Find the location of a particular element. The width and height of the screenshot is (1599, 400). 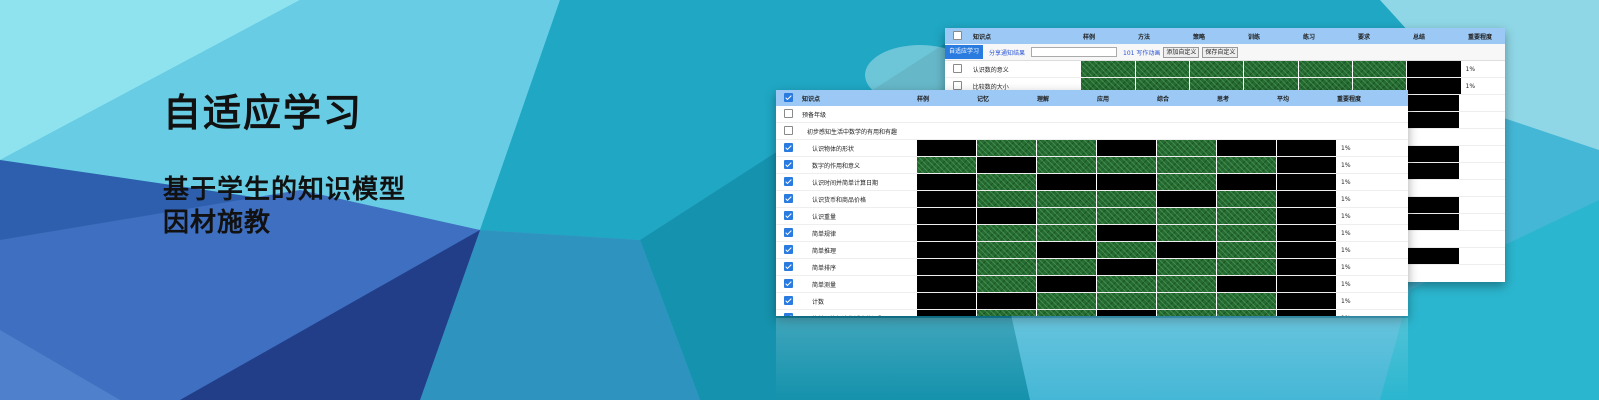

table-row: 认识数的意义 1% is located at coordinates (1225, 69).